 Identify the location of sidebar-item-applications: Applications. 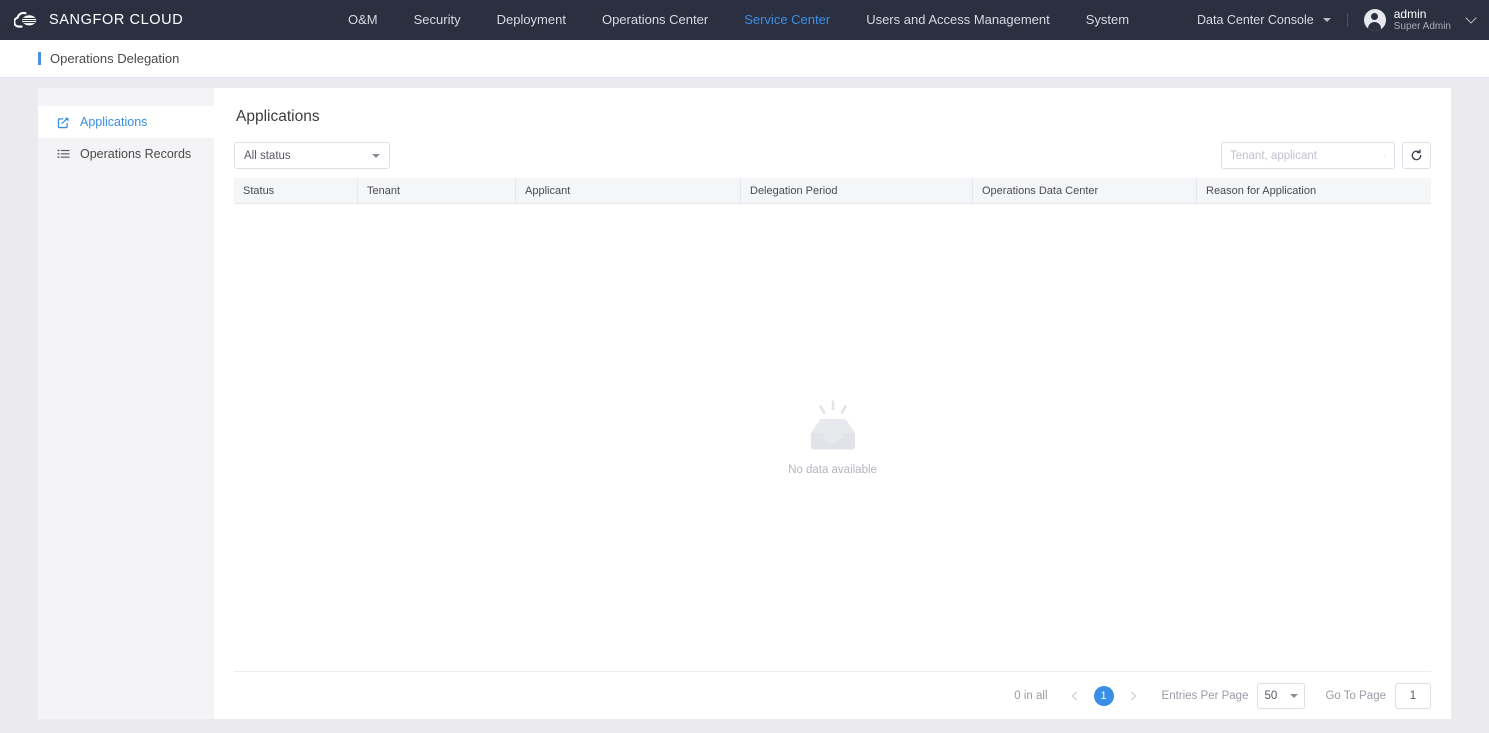
(126, 122).